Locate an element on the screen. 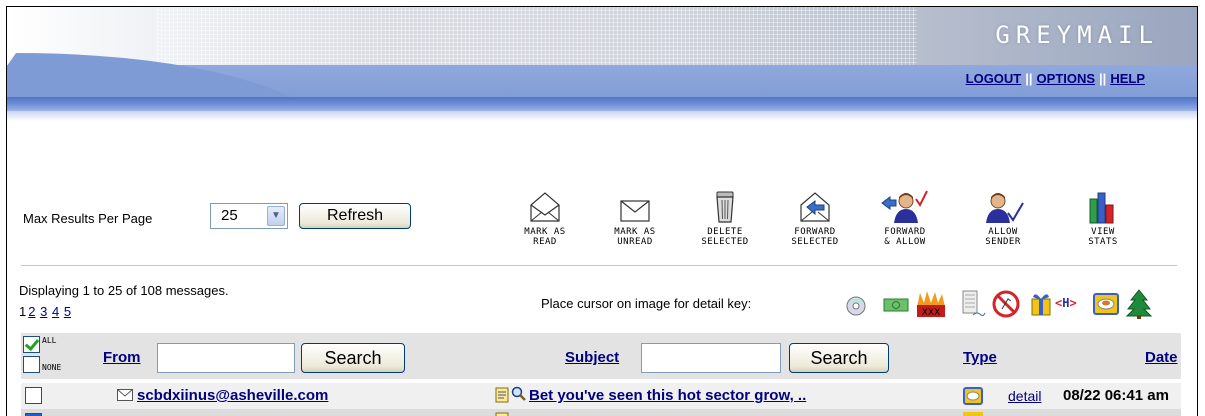 The width and height of the screenshot is (1205, 416). mark-as-unread-button: MARK AS UNREAD is located at coordinates (635, 218).